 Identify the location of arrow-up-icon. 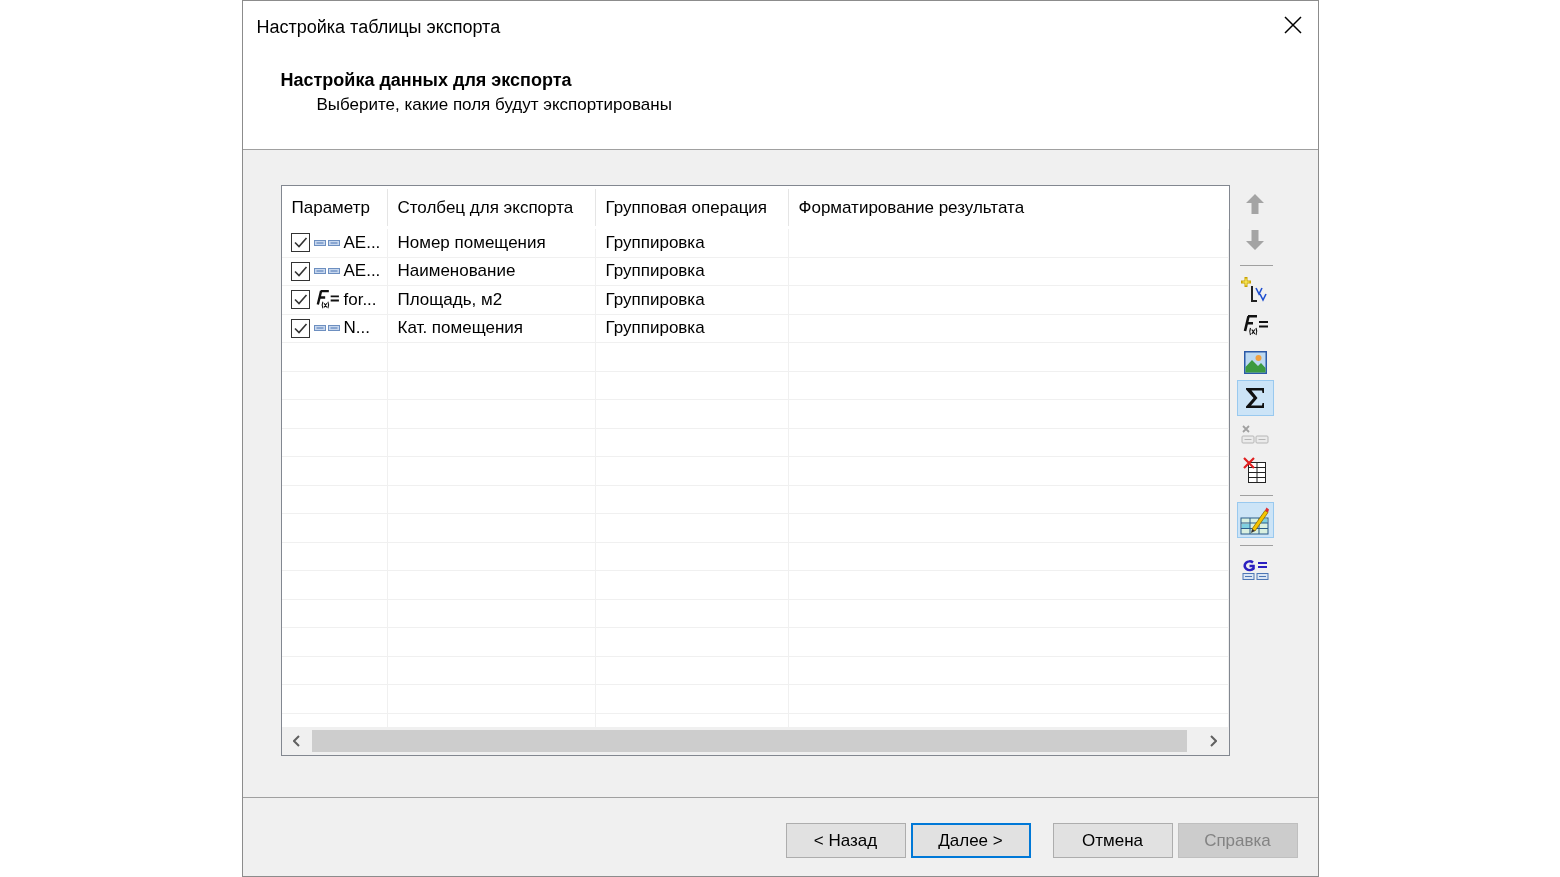
(1255, 204).